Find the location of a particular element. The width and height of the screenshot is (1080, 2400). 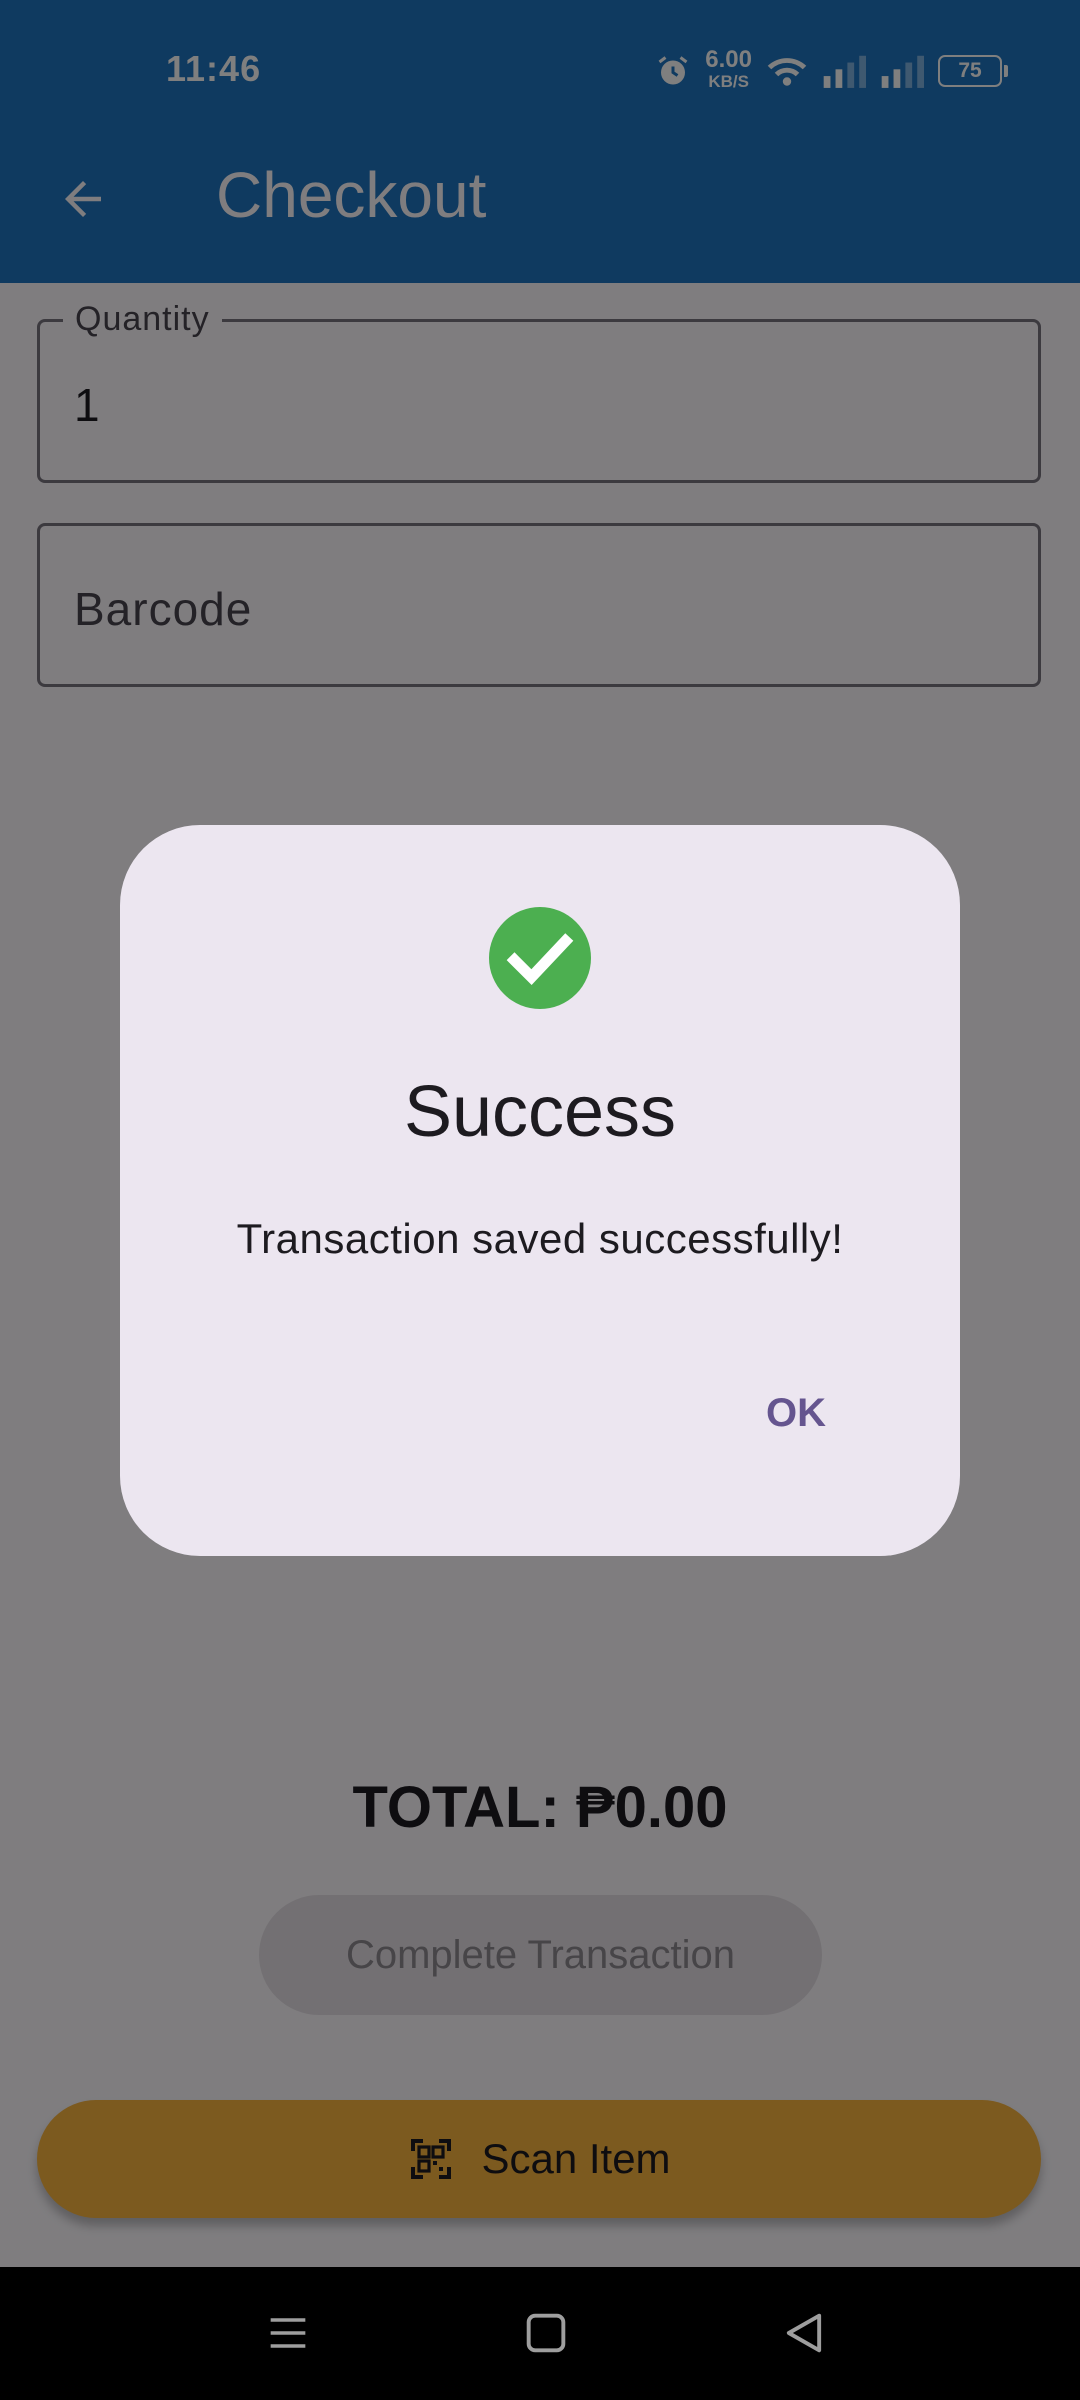

back-icon is located at coordinates (804, 2333).